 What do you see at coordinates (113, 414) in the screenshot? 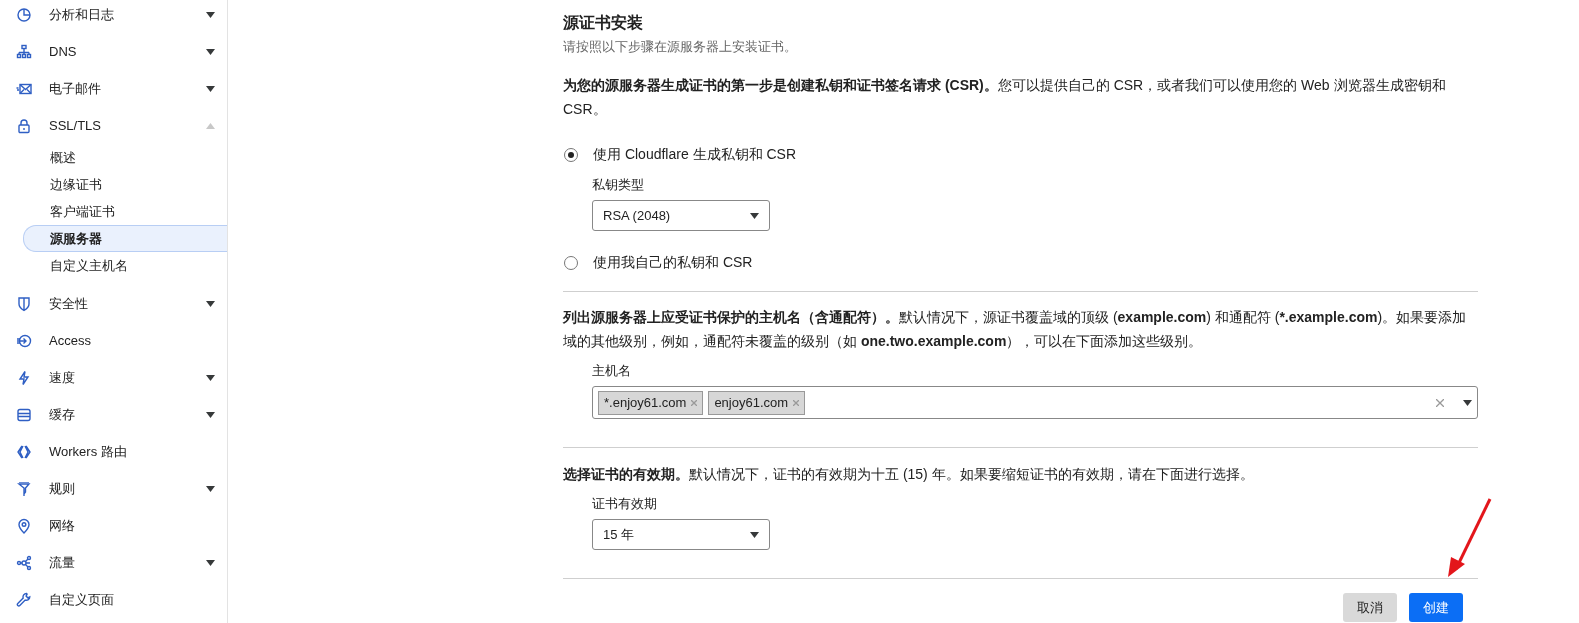
I see `sidebar-item: 缓存` at bounding box center [113, 414].